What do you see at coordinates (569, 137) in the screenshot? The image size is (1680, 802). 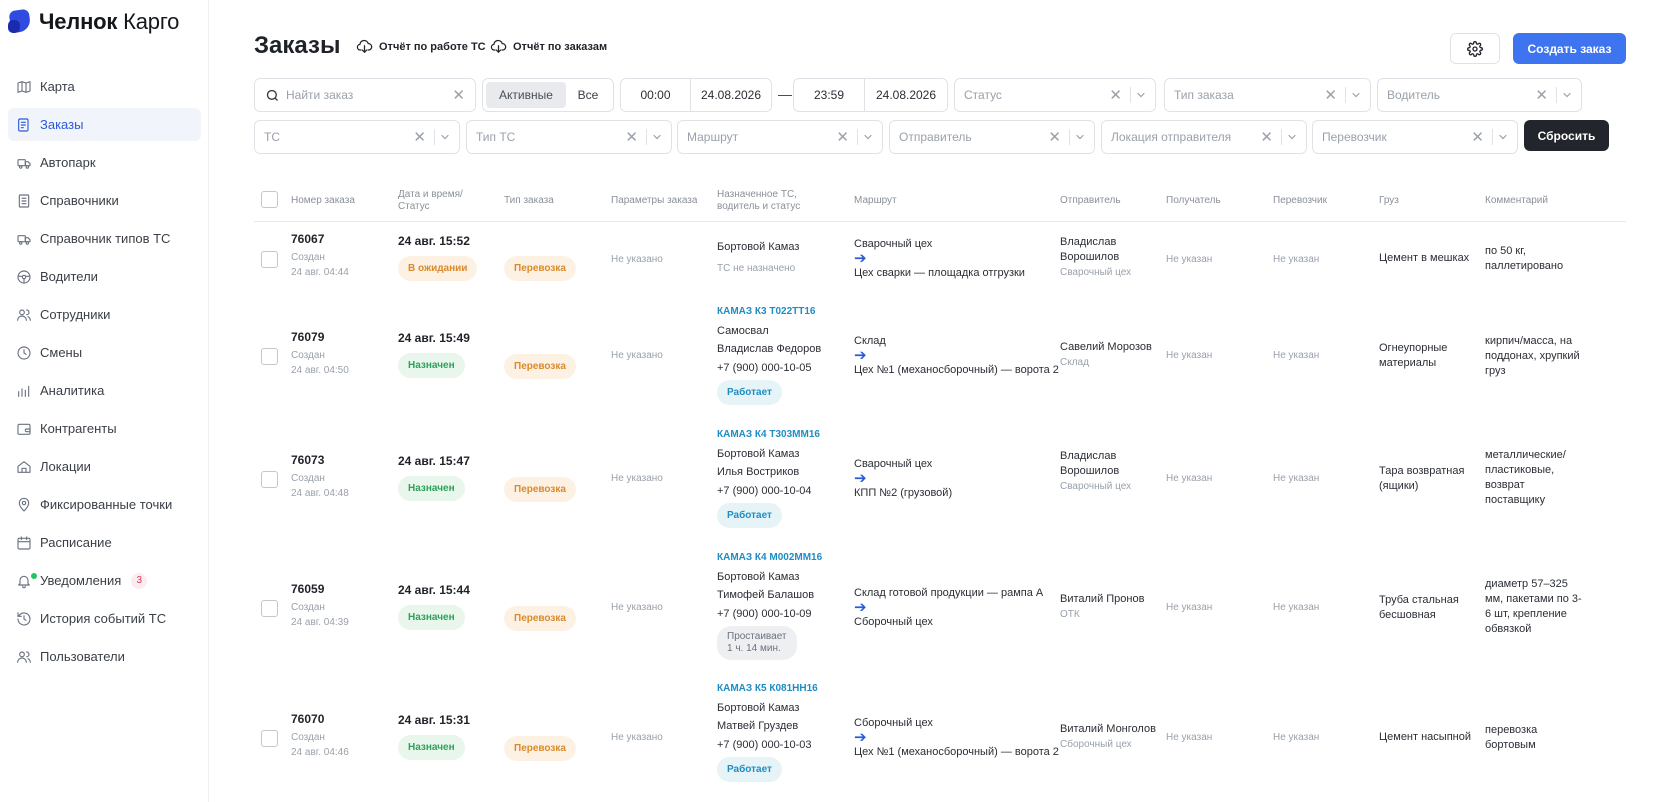 I see `filter-vehicle-type: Тип ТС ✕` at bounding box center [569, 137].